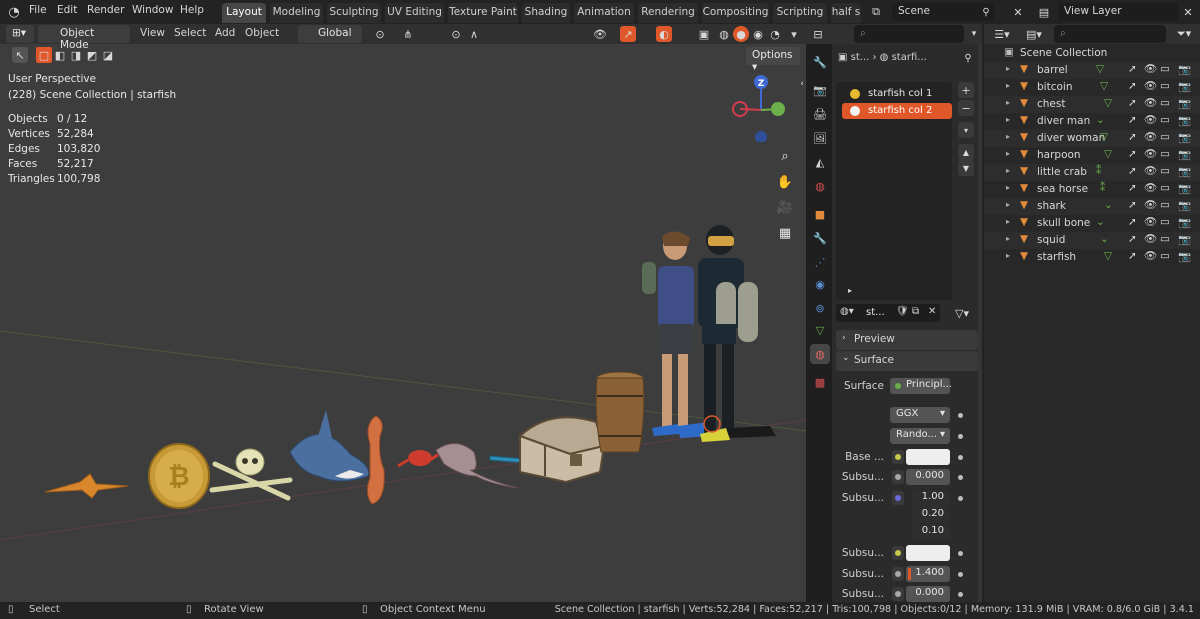 The width and height of the screenshot is (1200, 619). Describe the element at coordinates (902, 311) in the screenshot. I see `fake-user-icon: 🛡` at that location.